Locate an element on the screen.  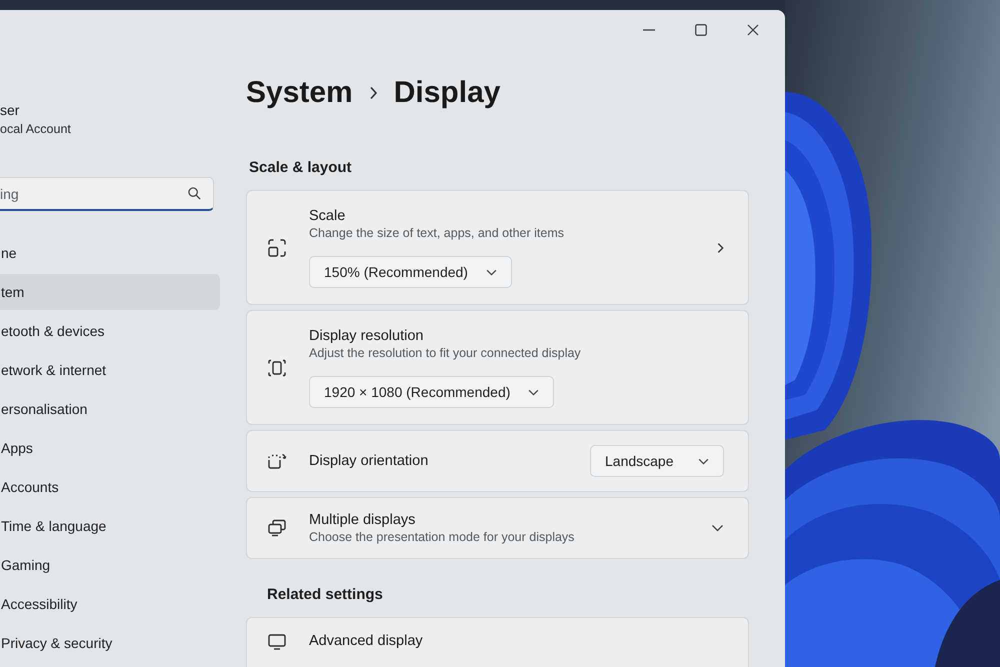
maximize-icon is located at coordinates (701, 30).